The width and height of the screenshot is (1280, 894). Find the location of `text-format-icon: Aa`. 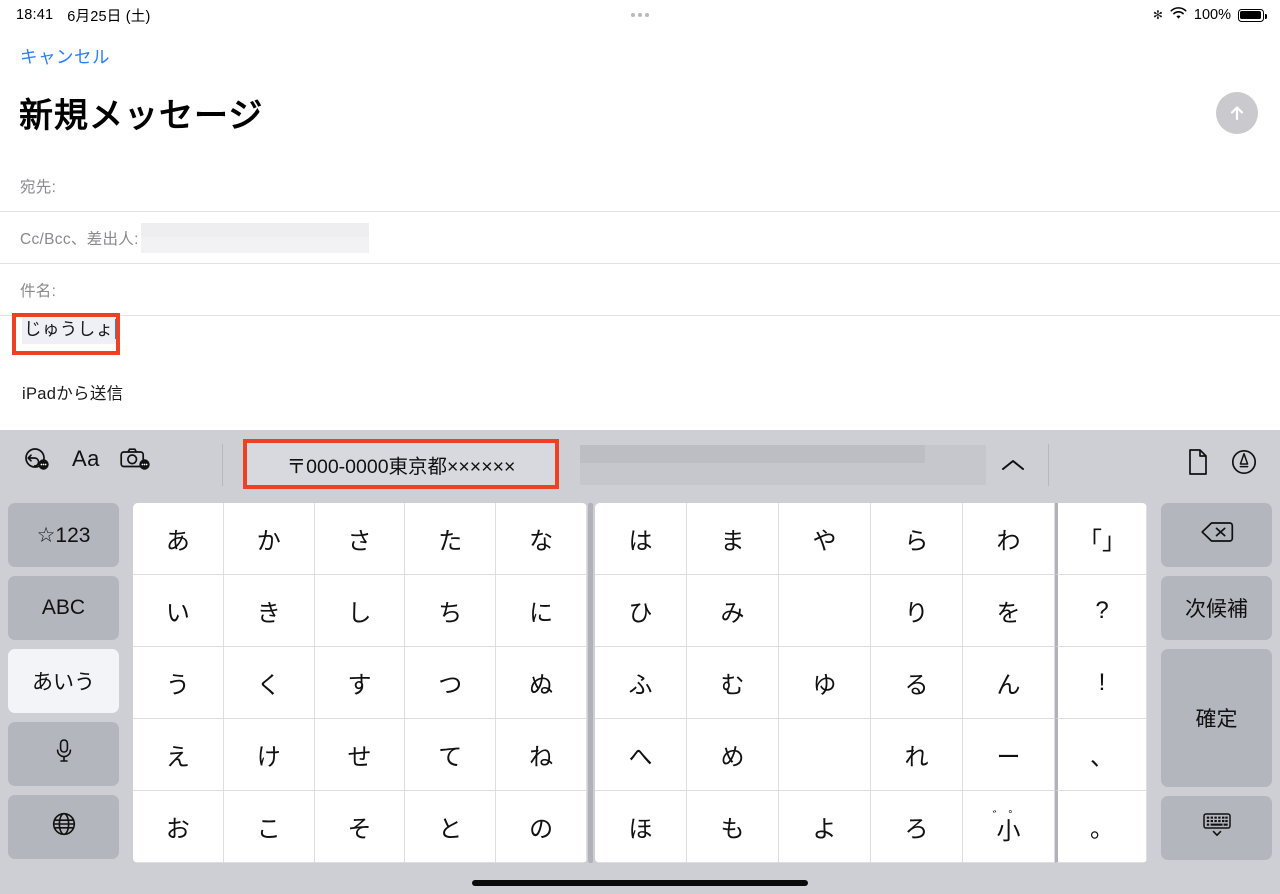

text-format-icon: Aa is located at coordinates (86, 459).